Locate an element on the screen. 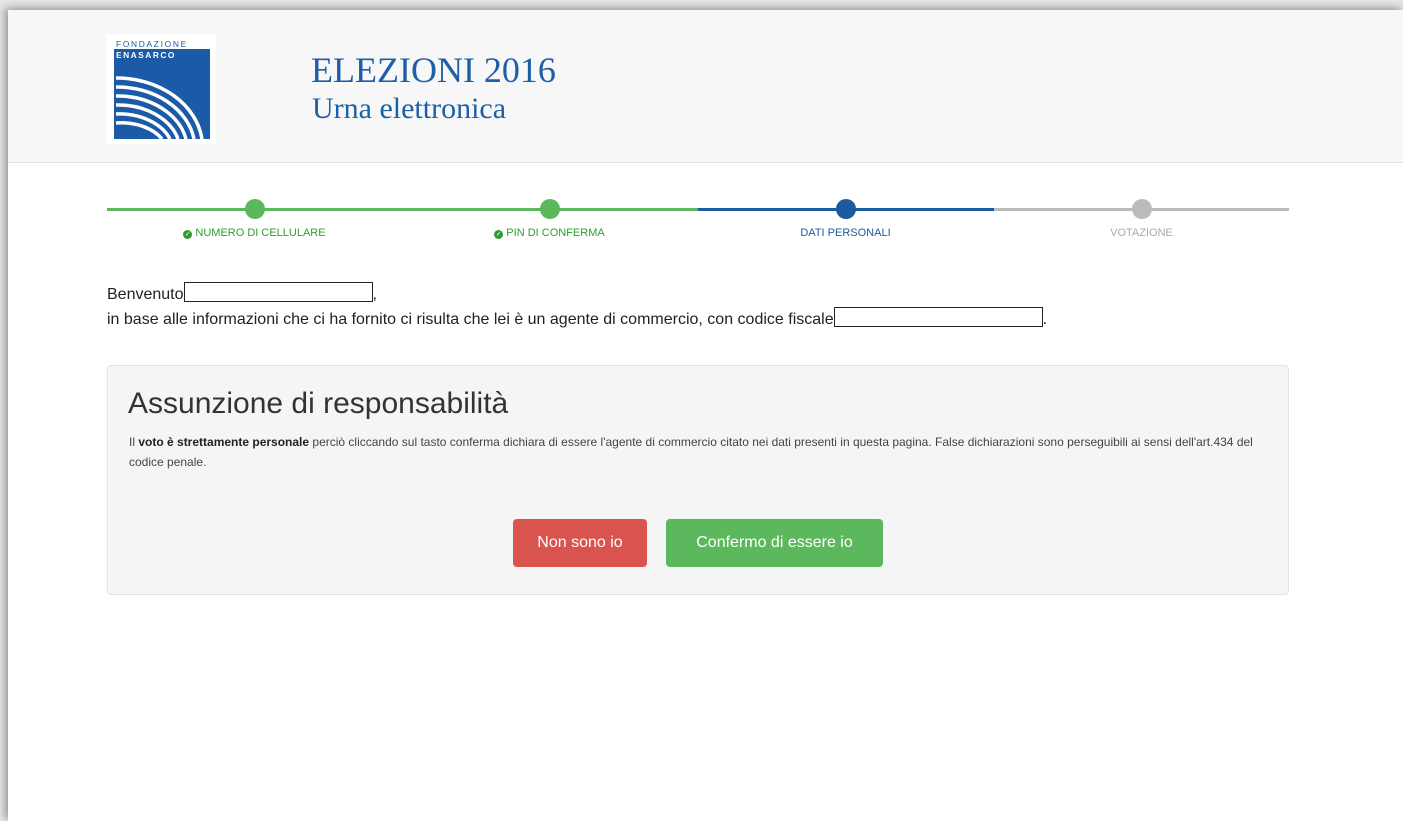 The width and height of the screenshot is (1403, 821). wizard-step-votazione: VOTAZIONE is located at coordinates (1141, 217).